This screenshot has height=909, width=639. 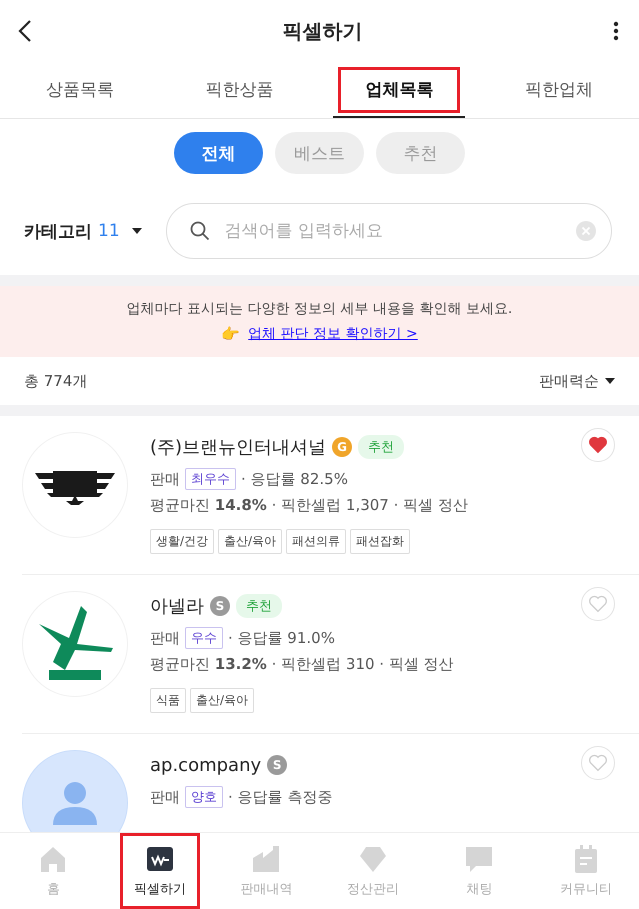 What do you see at coordinates (316, 541) in the screenshot?
I see `category-tag: 패션의류` at bounding box center [316, 541].